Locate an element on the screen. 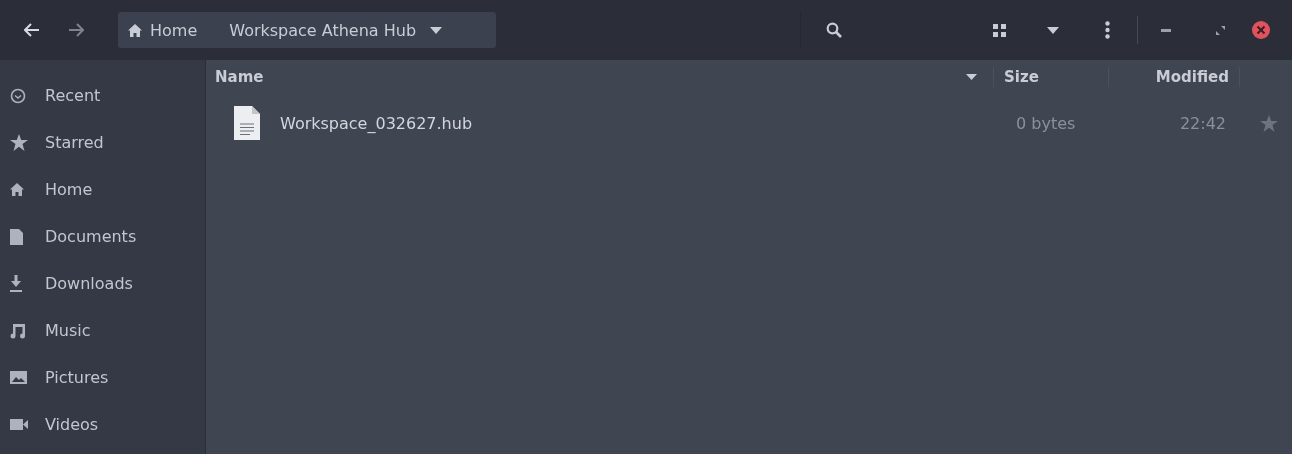 This screenshot has height=454, width=1292. sidebar-item: Videos is located at coordinates (102, 424).